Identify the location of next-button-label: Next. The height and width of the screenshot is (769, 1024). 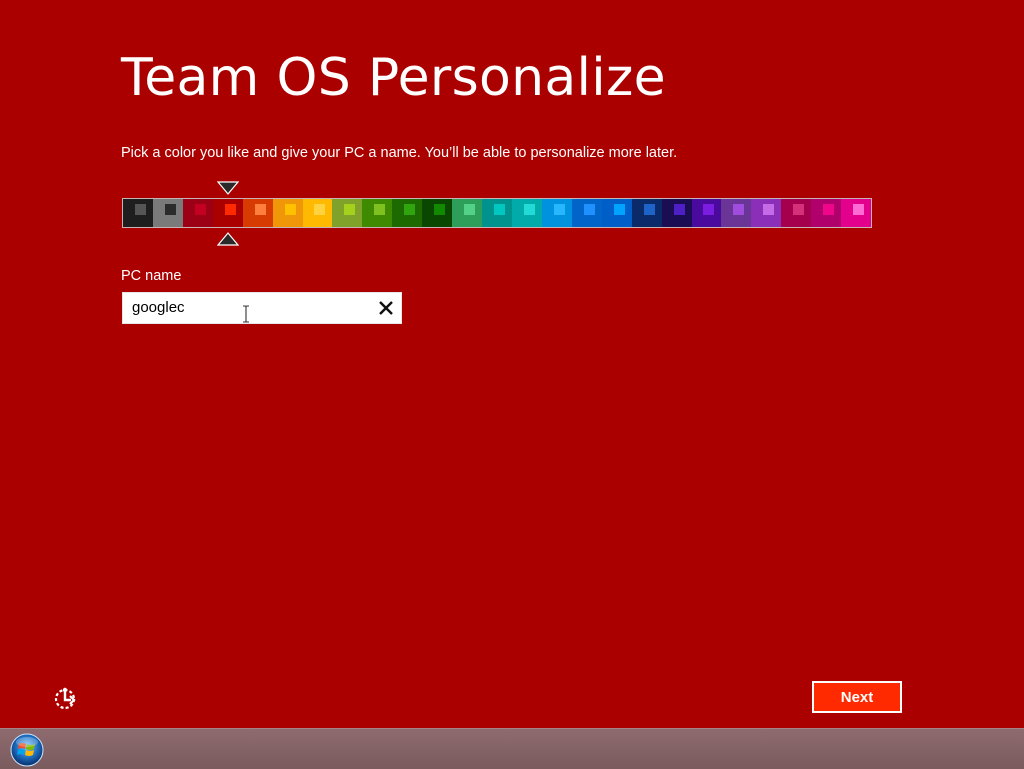
(857, 697).